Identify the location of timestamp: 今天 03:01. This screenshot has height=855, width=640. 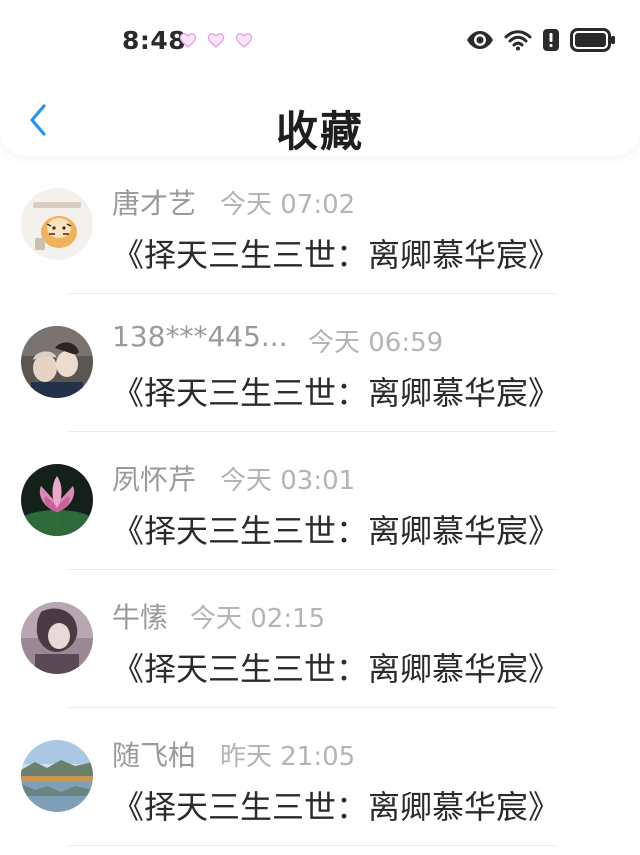
(288, 481).